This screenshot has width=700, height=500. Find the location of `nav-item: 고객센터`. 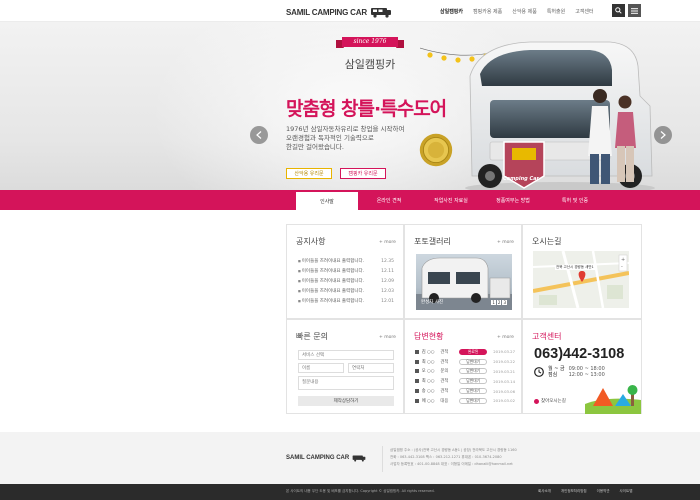

nav-item: 고객센터 is located at coordinates (584, 11).